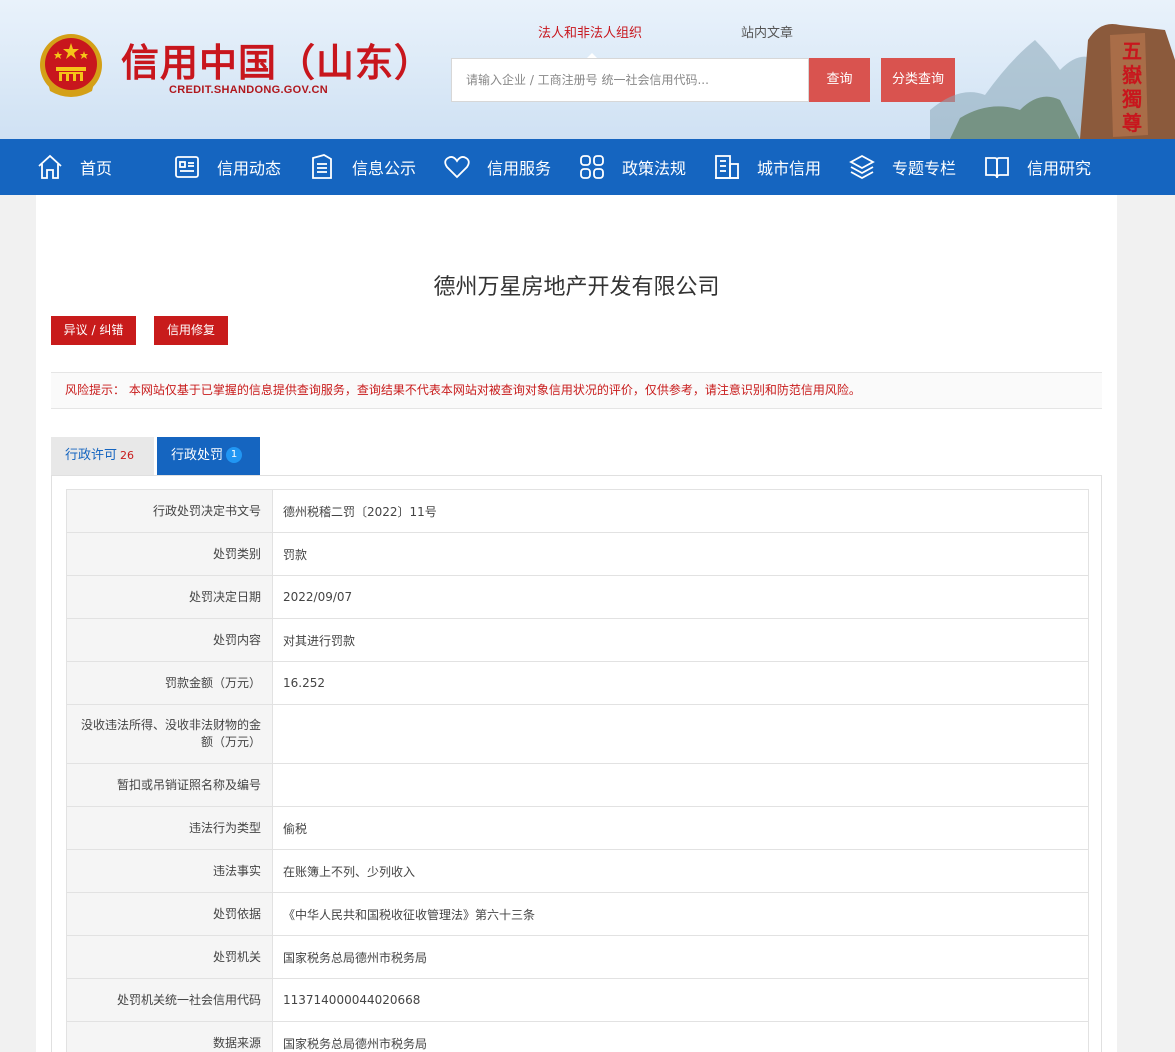 The image size is (1175, 1052). I want to click on table-row: 处罚类别 罚款, so click(577, 554).